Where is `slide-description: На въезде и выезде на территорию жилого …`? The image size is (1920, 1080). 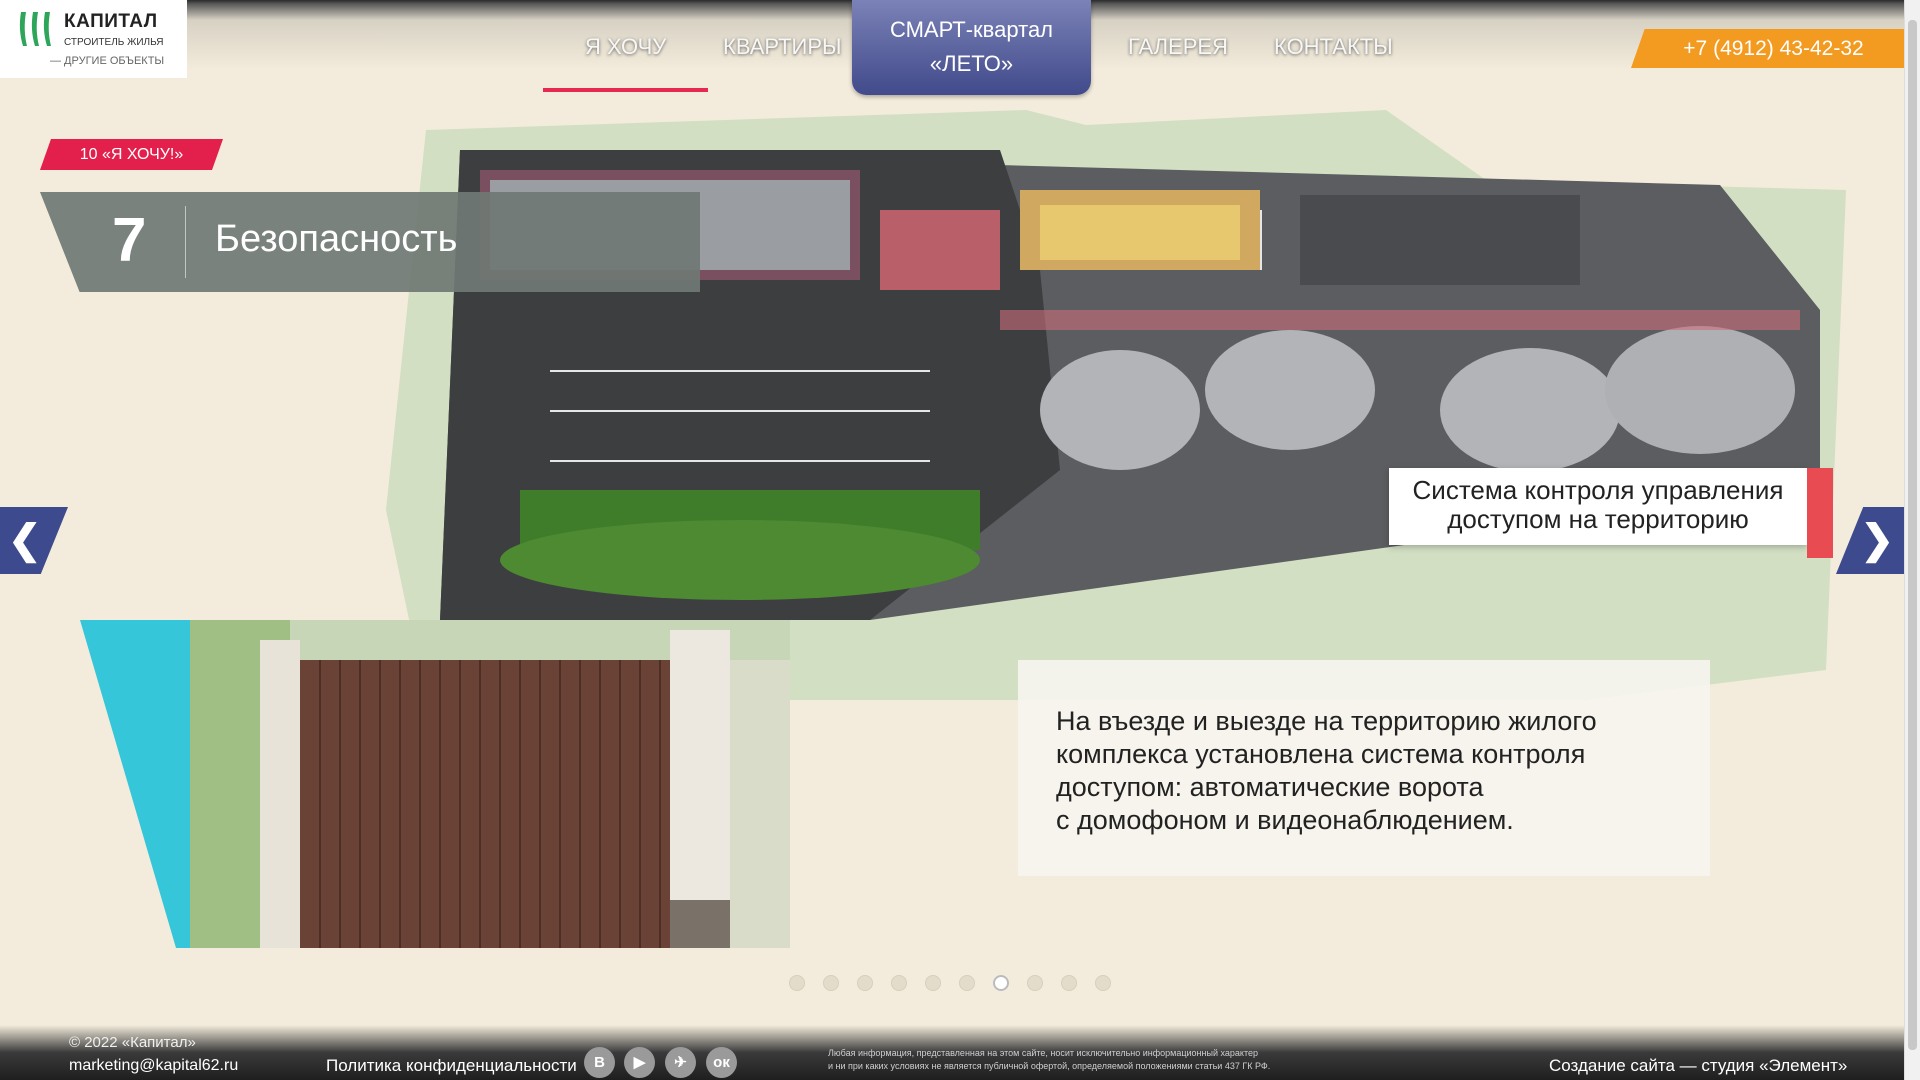
slide-description: На въезде и выезде на территорию жилого … is located at coordinates (1364, 768).